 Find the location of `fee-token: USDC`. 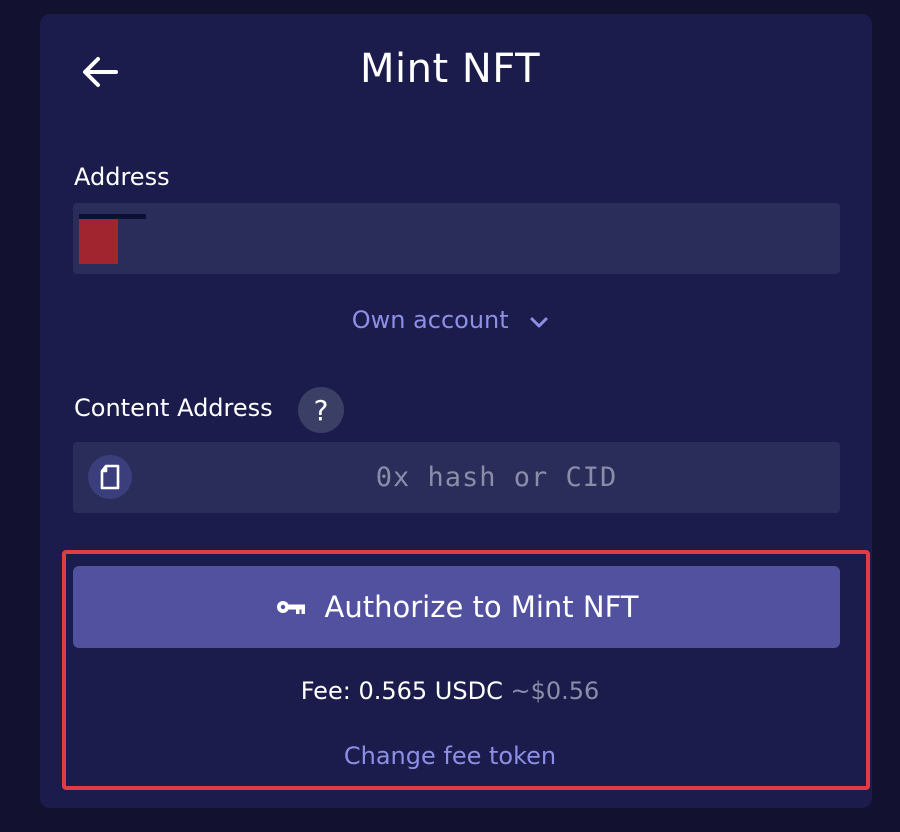

fee-token: USDC is located at coordinates (468, 691).